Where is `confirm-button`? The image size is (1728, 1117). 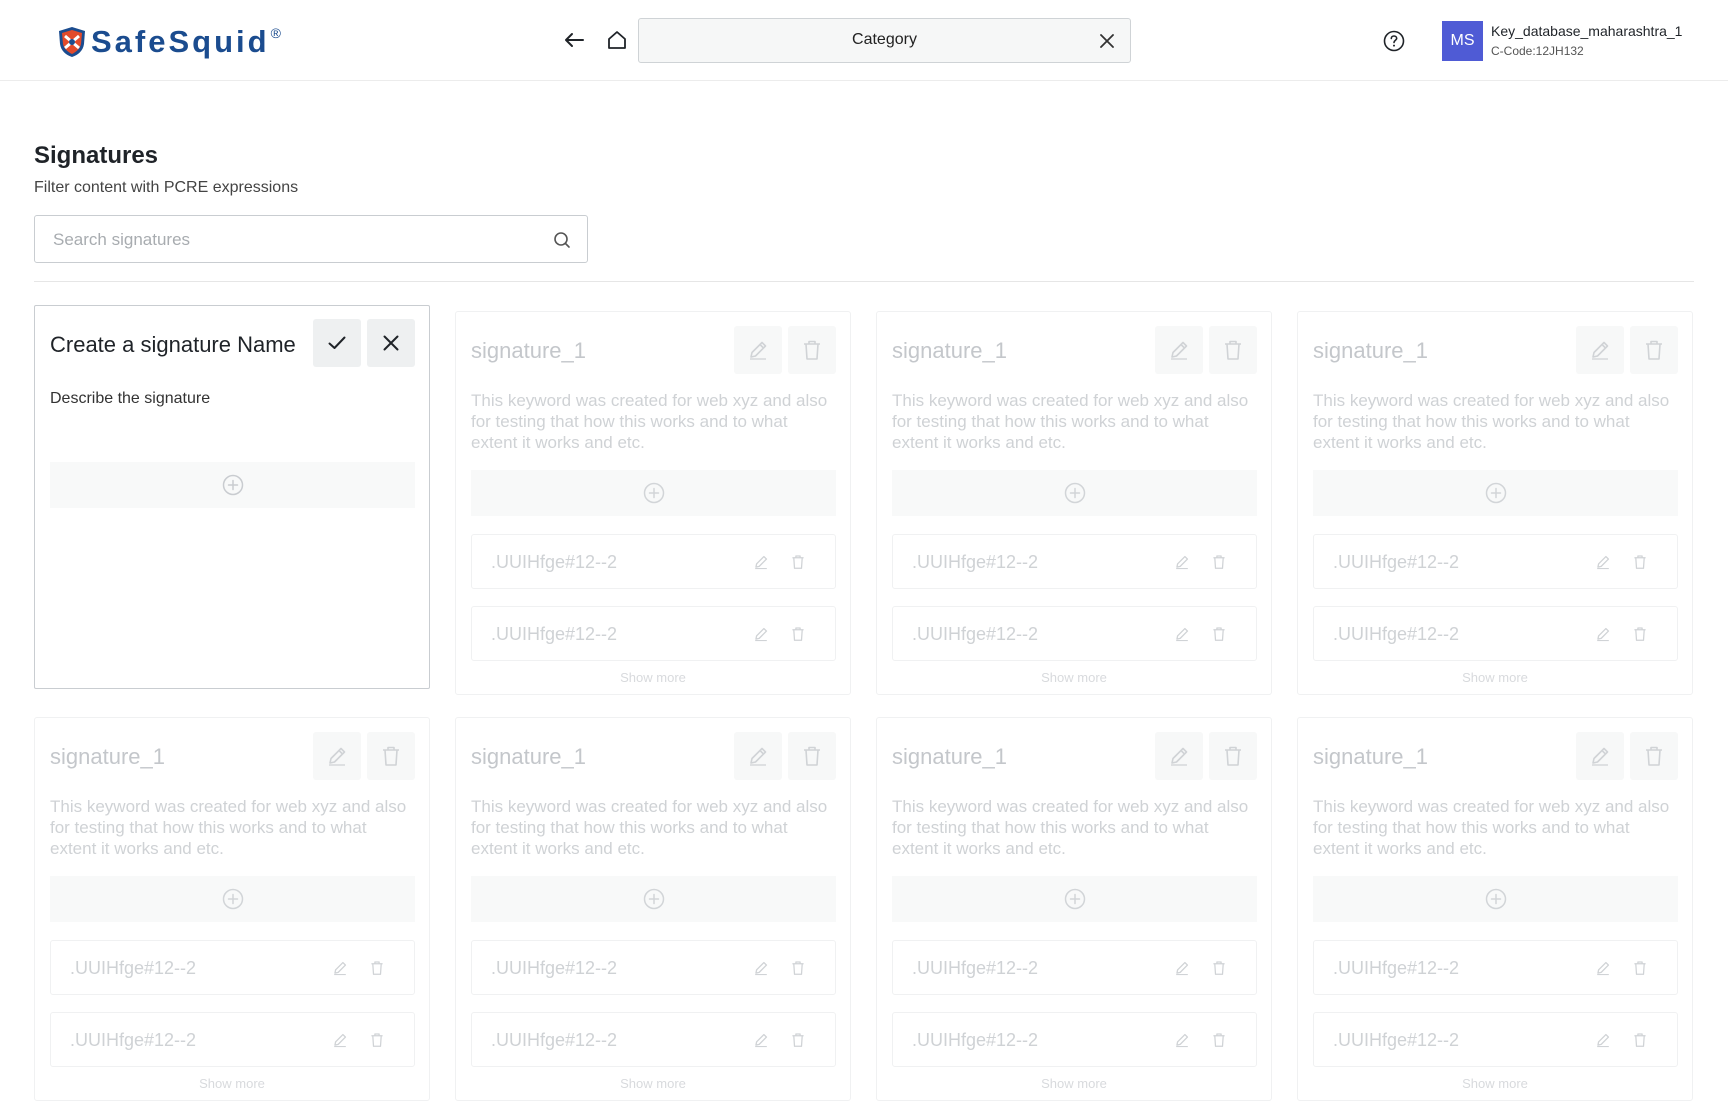 confirm-button is located at coordinates (337, 343).